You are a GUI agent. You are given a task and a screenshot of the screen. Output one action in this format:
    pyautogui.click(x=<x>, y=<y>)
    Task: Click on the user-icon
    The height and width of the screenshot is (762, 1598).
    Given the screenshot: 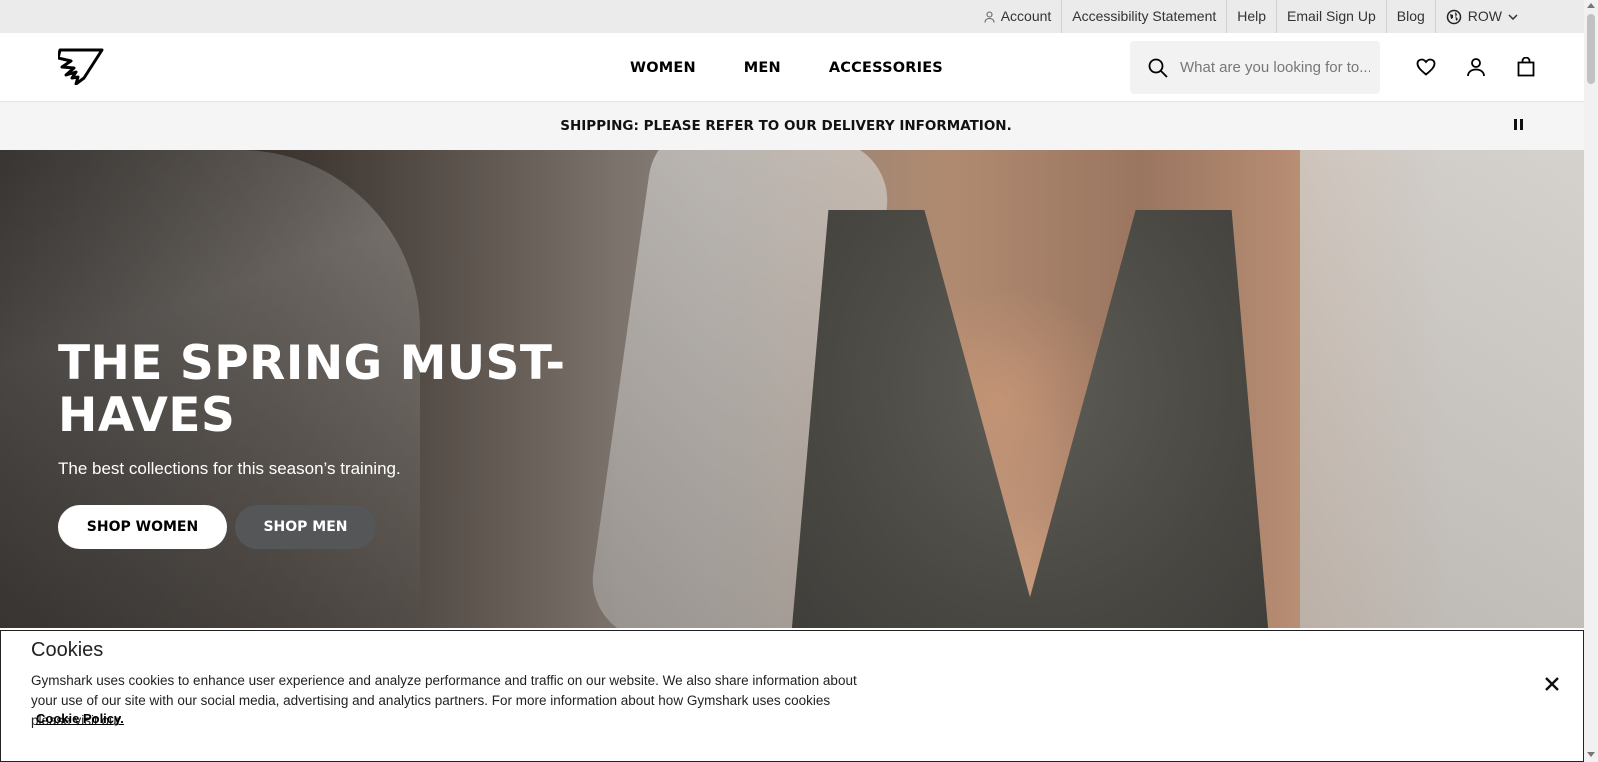 What is the action you would take?
    pyautogui.click(x=1476, y=67)
    